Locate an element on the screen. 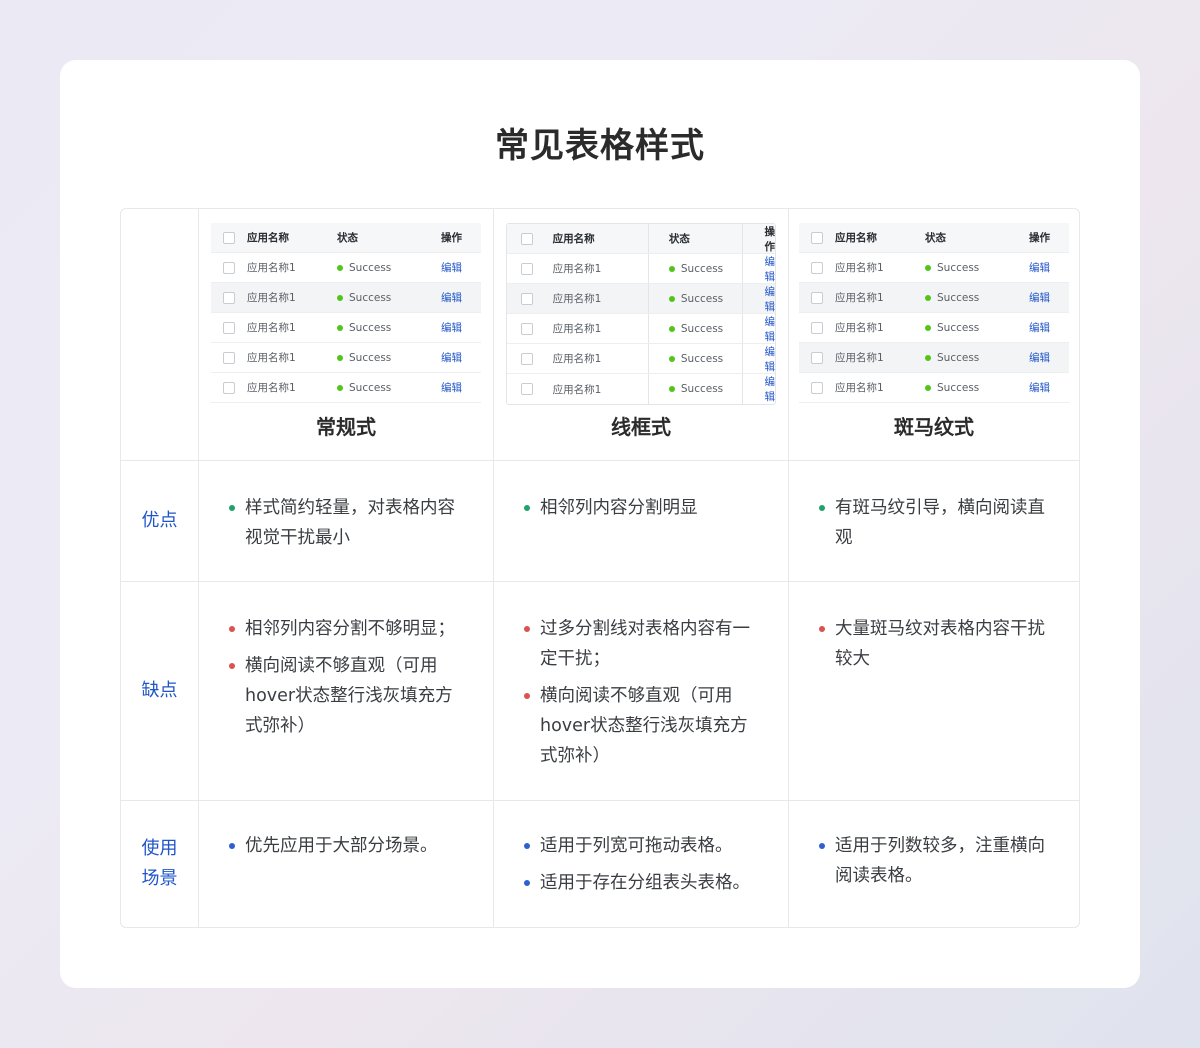 This screenshot has width=1200, height=1048. bullet-item: 横向阅读不够直观（可用hover状态整行浅灰填充方式弥补） is located at coordinates (348, 696).